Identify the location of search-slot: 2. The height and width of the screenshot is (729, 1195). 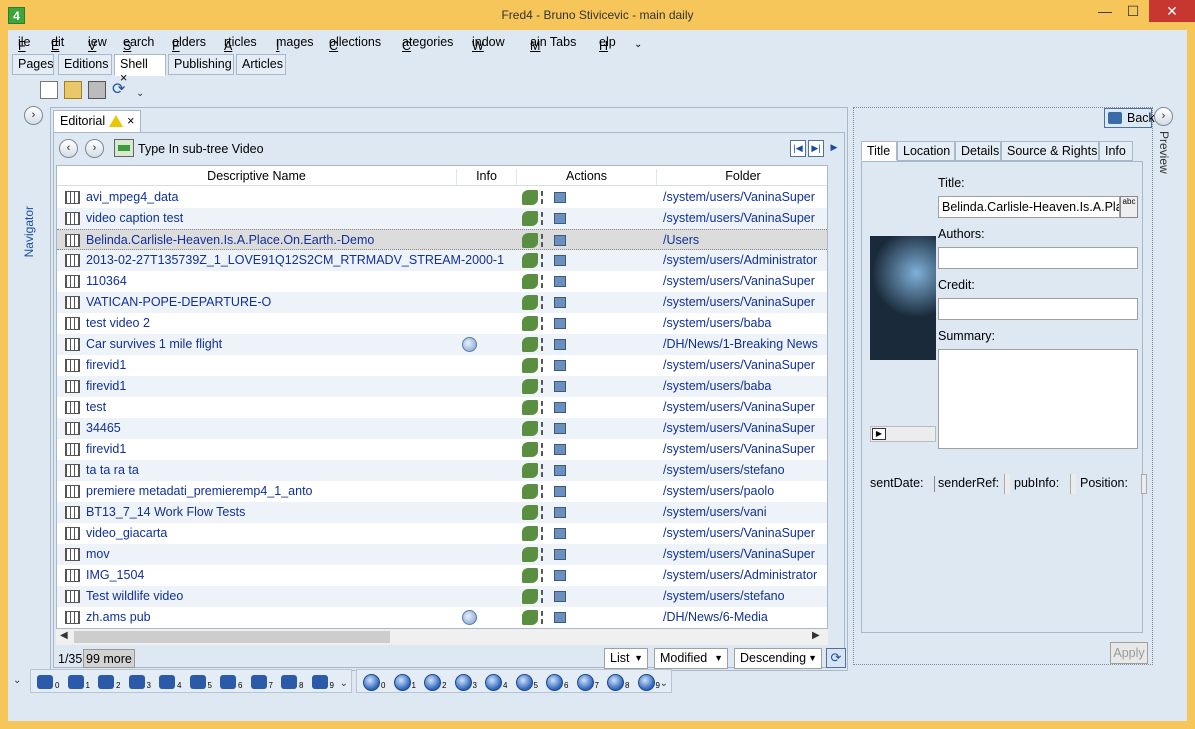
(113, 682).